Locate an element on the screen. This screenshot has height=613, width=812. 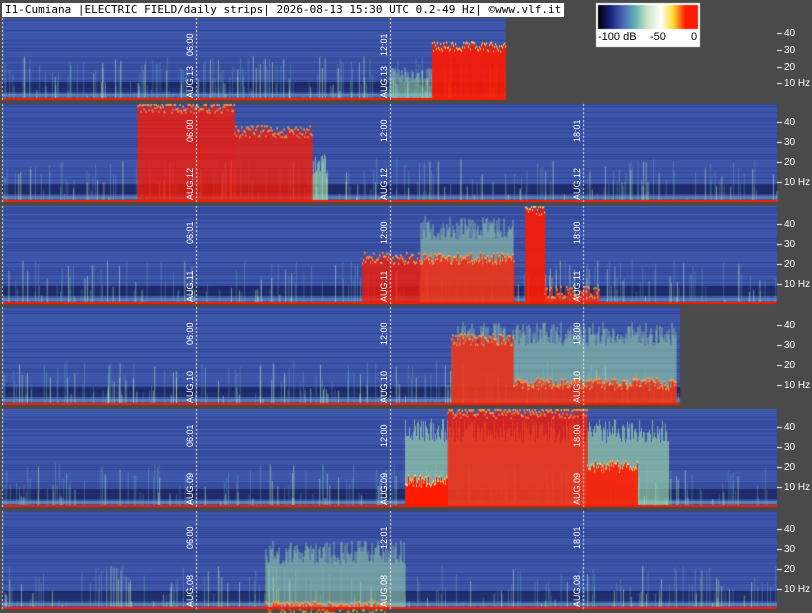
colorbar-label-min: -100 dB is located at coordinates (617, 37).